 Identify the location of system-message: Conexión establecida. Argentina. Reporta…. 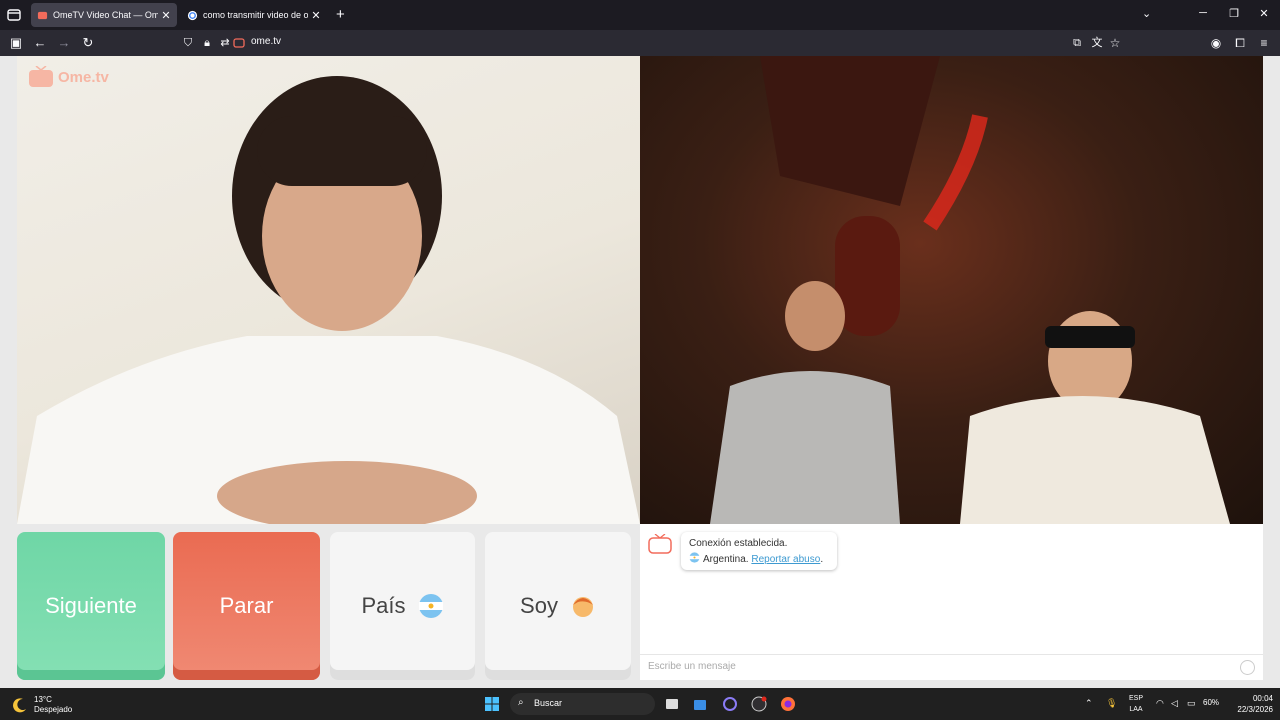
(759, 551).